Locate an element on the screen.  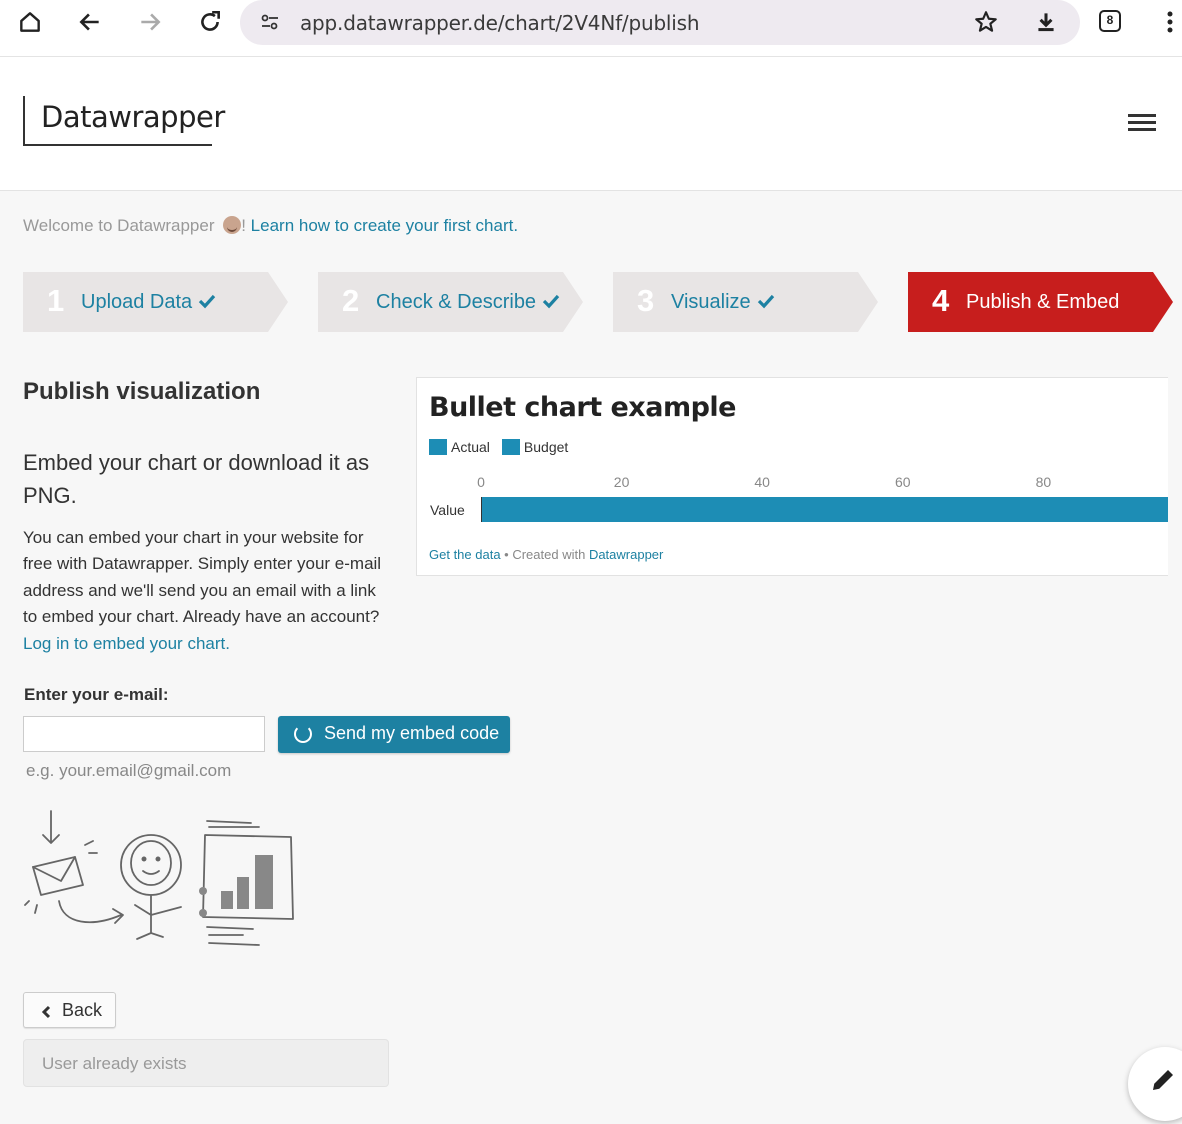
step-label: Publish & Embed is located at coordinates (1043, 302).